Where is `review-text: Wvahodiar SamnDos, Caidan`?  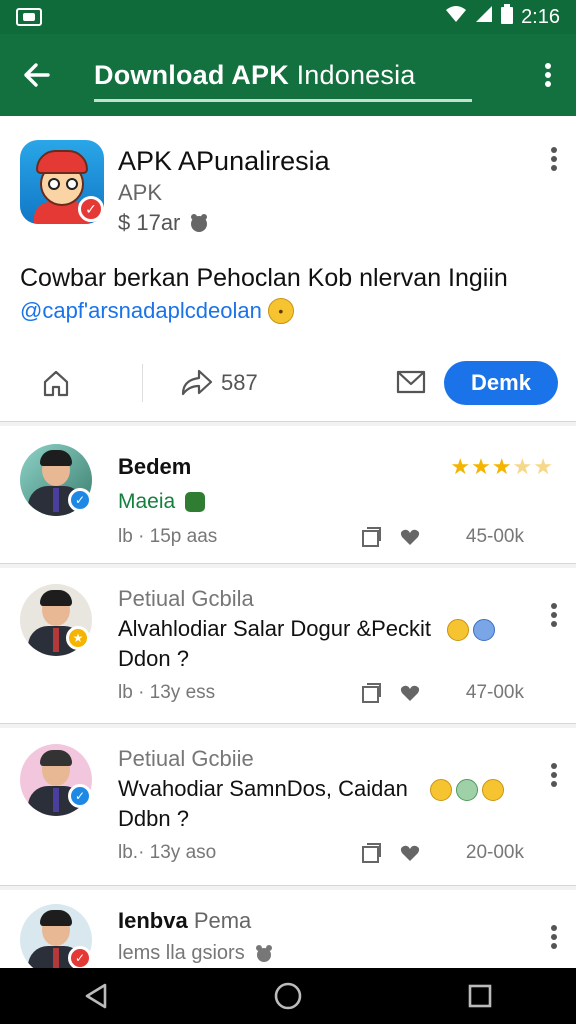
review-text: Wvahodiar SamnDos, Caidan is located at coordinates (311, 789).